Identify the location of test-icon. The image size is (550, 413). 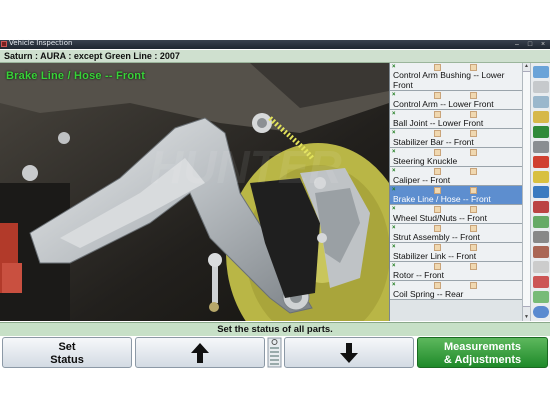
(541, 267).